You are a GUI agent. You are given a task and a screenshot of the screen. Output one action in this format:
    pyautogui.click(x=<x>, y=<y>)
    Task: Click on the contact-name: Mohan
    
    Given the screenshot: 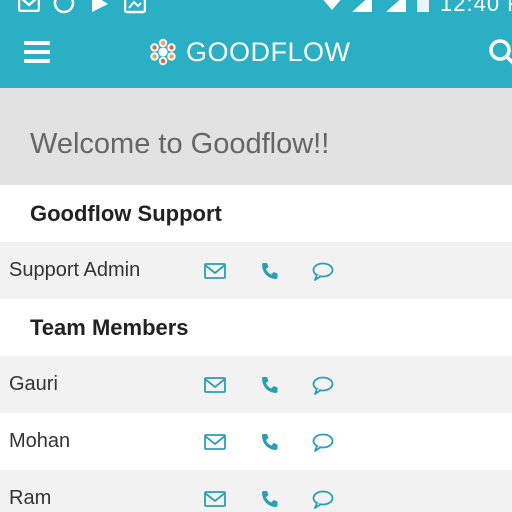 What is the action you would take?
    pyautogui.click(x=40, y=441)
    